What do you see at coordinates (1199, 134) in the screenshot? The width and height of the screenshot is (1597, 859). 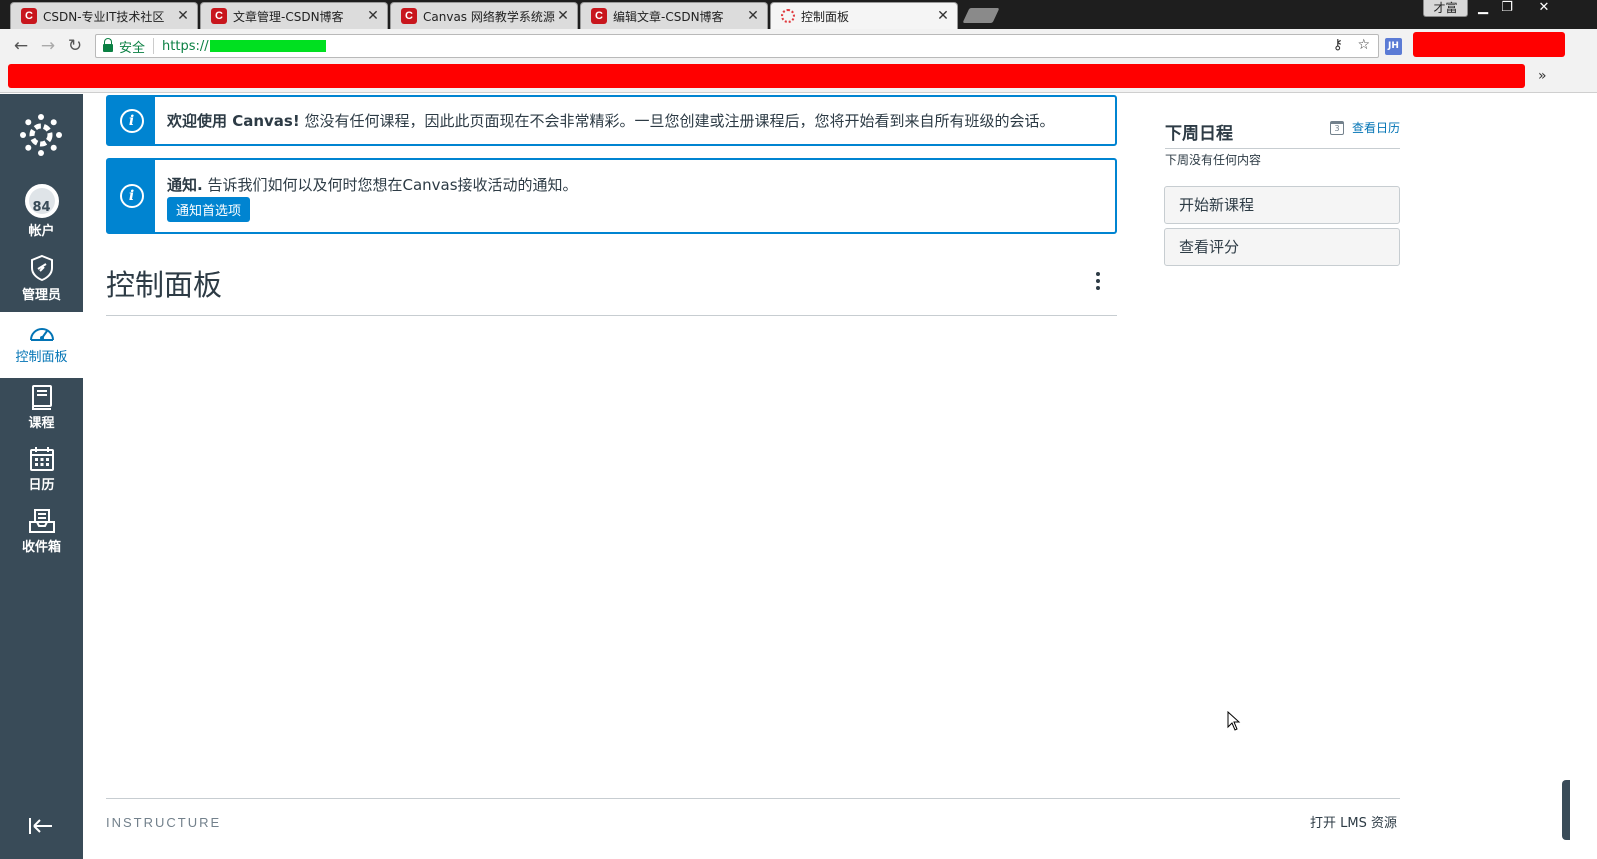 I see `coming-up-heading: 下周日程` at bounding box center [1199, 134].